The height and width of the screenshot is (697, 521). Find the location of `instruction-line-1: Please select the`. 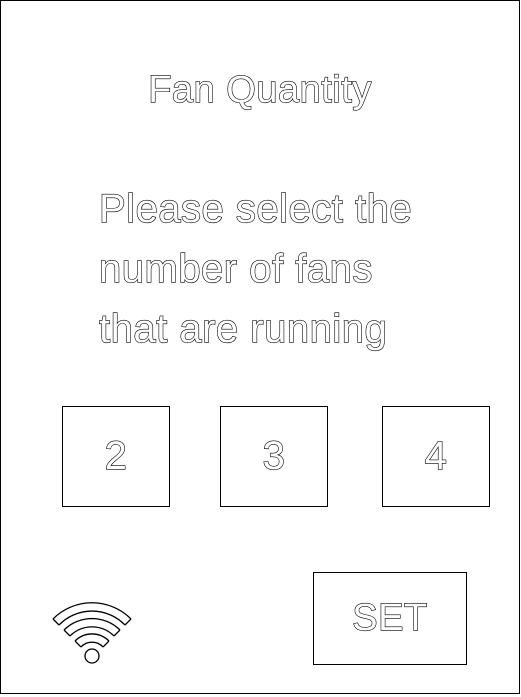

instruction-line-1: Please select the is located at coordinates (255, 208).